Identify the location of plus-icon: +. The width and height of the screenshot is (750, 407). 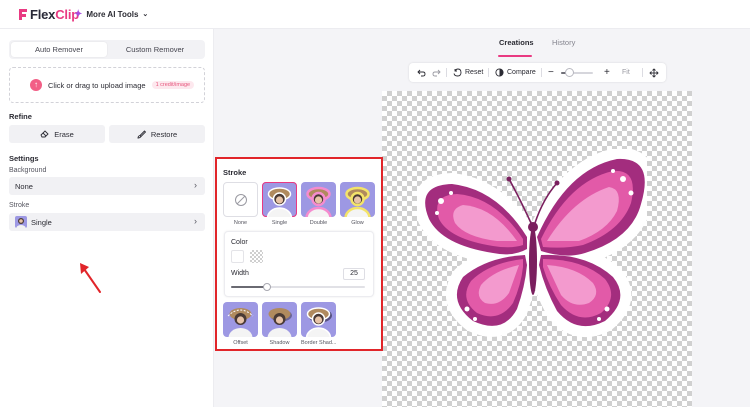
(607, 72).